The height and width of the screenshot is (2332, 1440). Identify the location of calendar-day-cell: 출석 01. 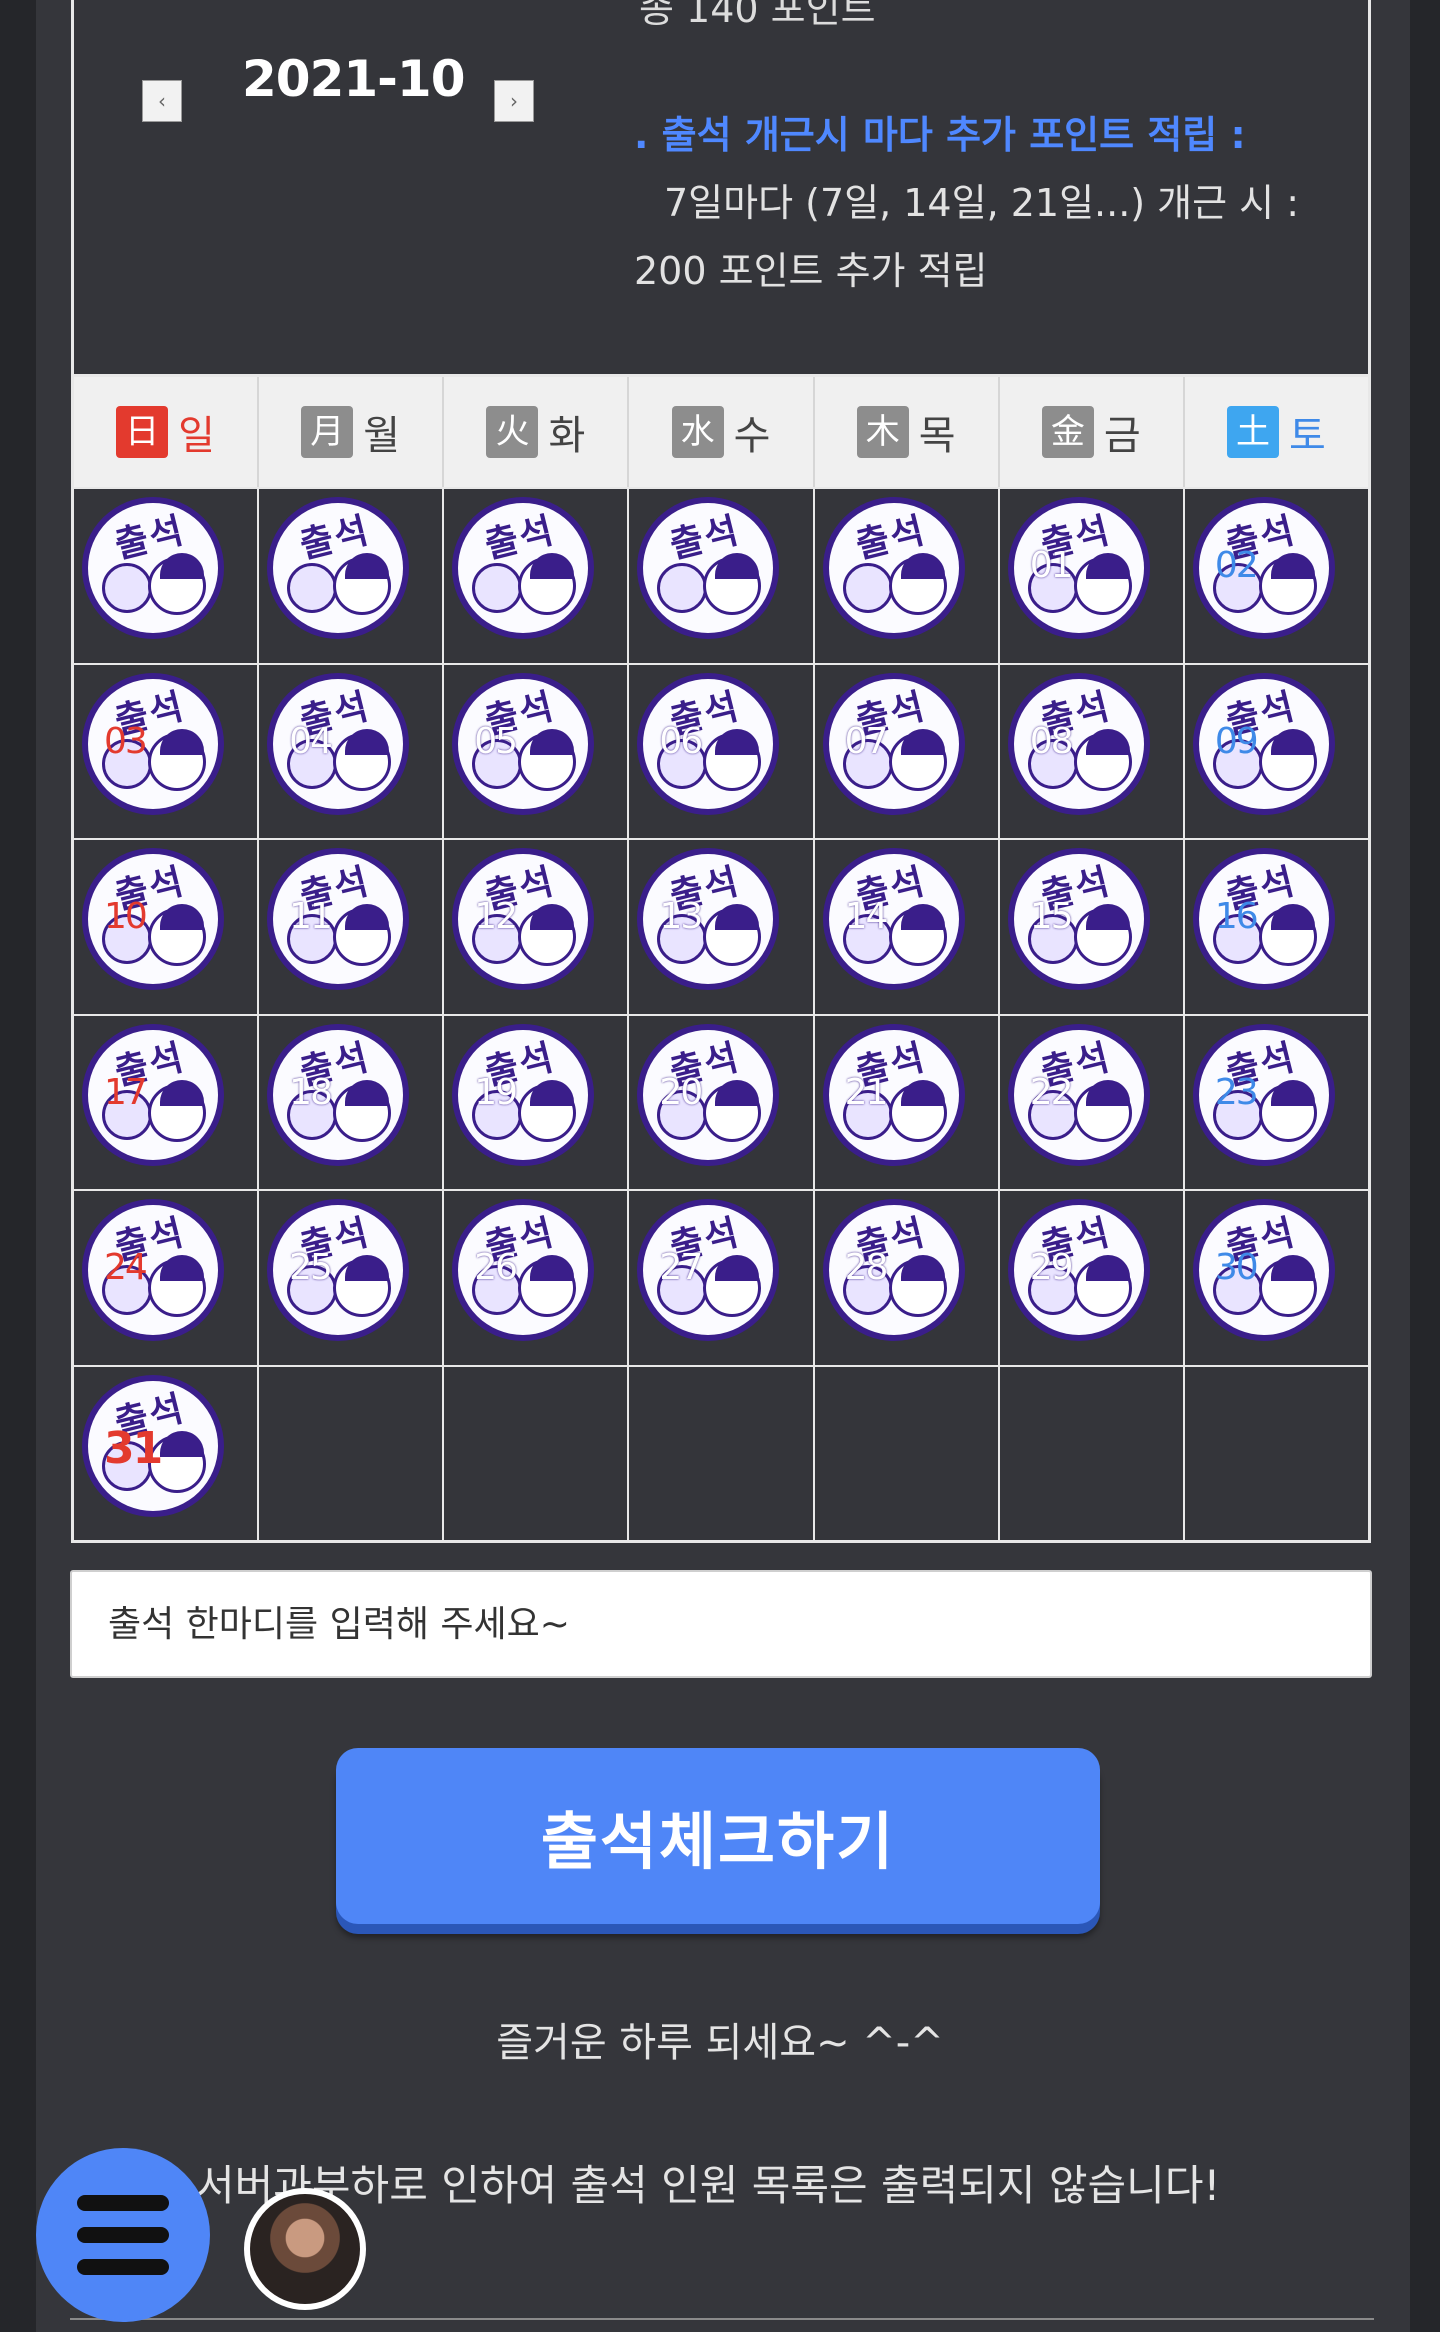
(1092, 576).